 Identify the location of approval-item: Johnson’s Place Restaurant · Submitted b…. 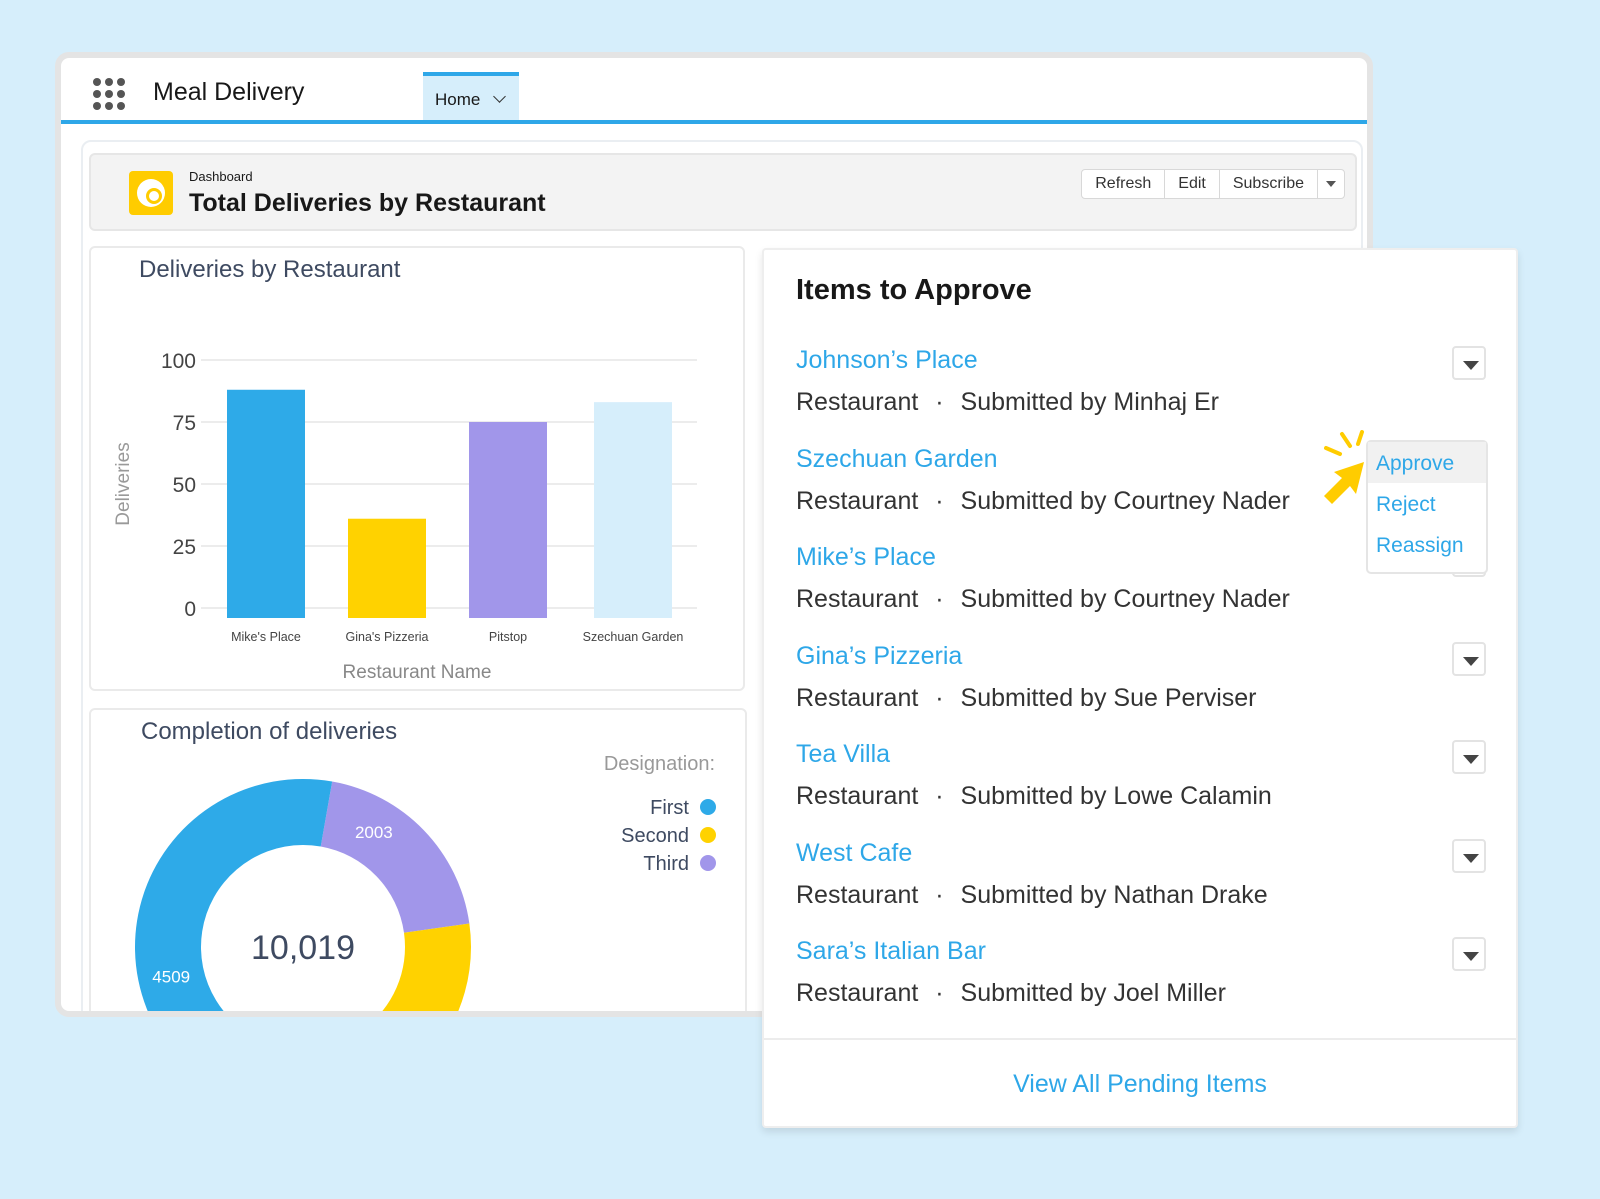
(1146, 395).